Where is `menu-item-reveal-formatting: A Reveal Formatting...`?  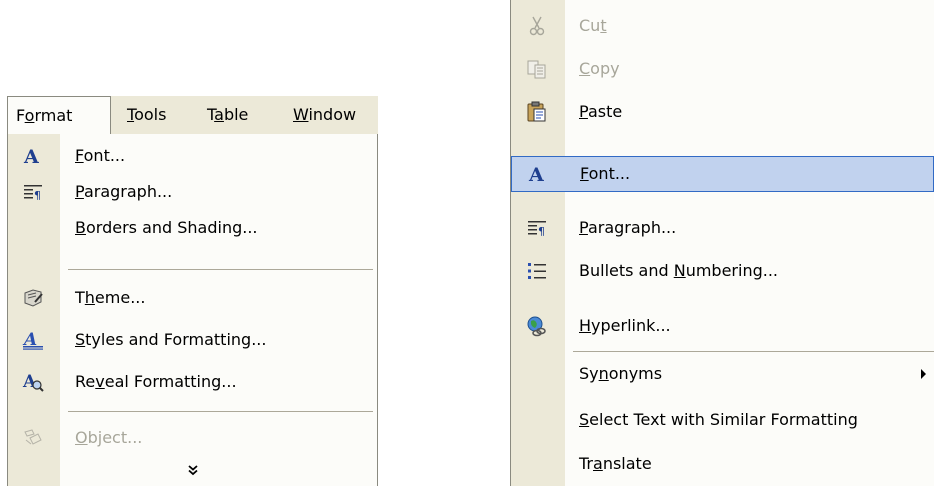 menu-item-reveal-formatting: A Reveal Formatting... is located at coordinates (192, 382).